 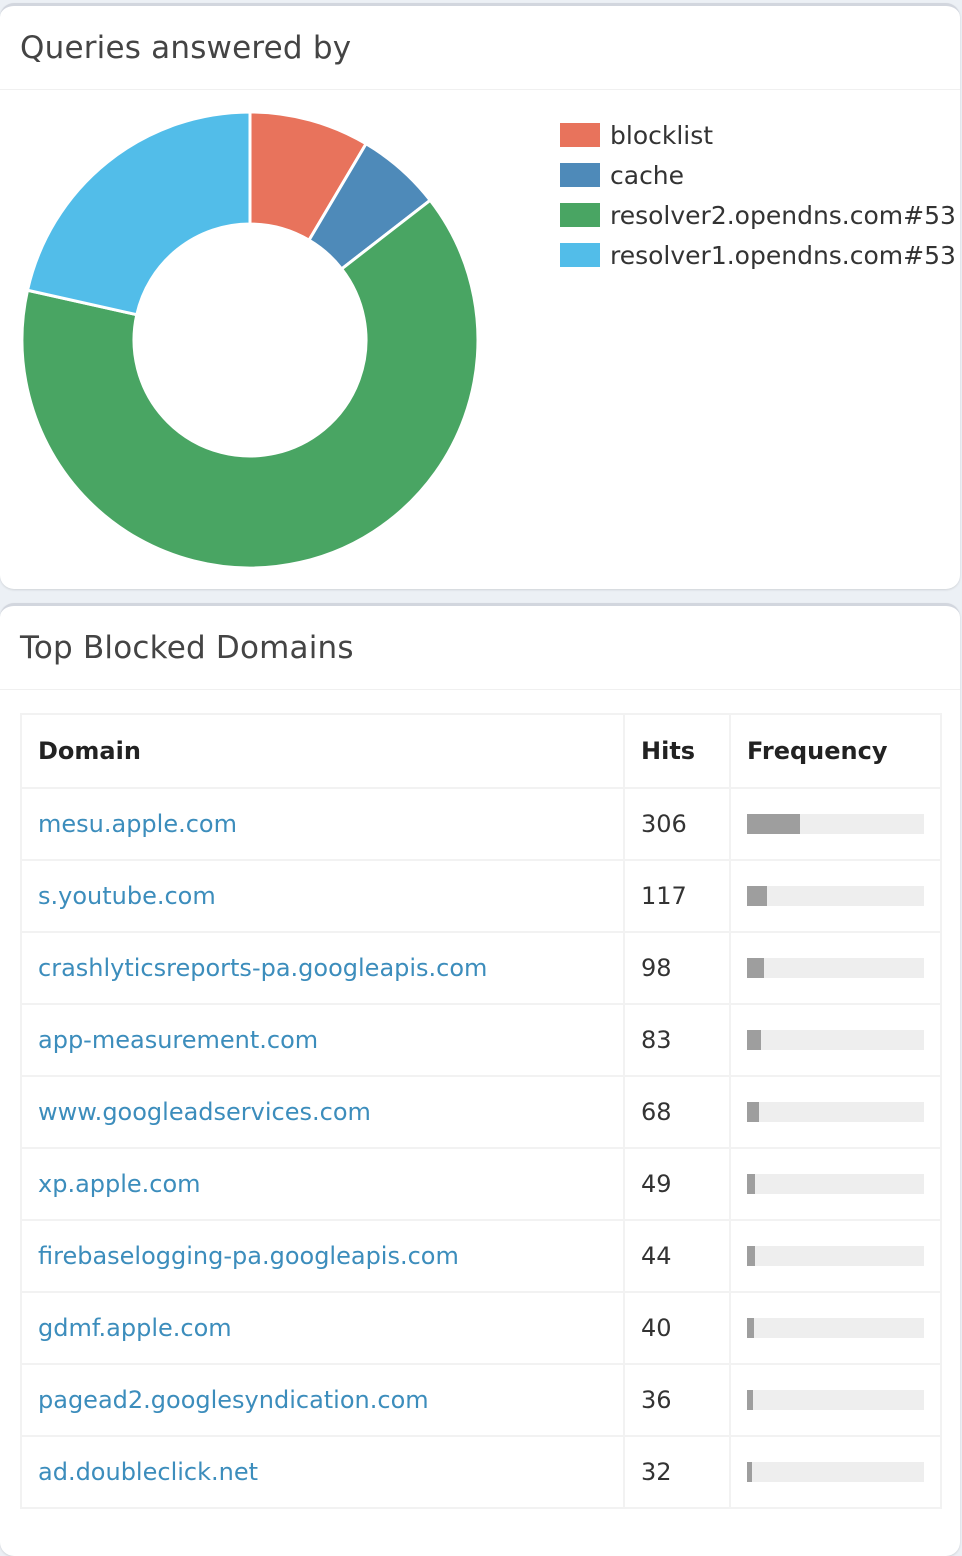 I want to click on queries-donut-chart, so click(x=250, y=340).